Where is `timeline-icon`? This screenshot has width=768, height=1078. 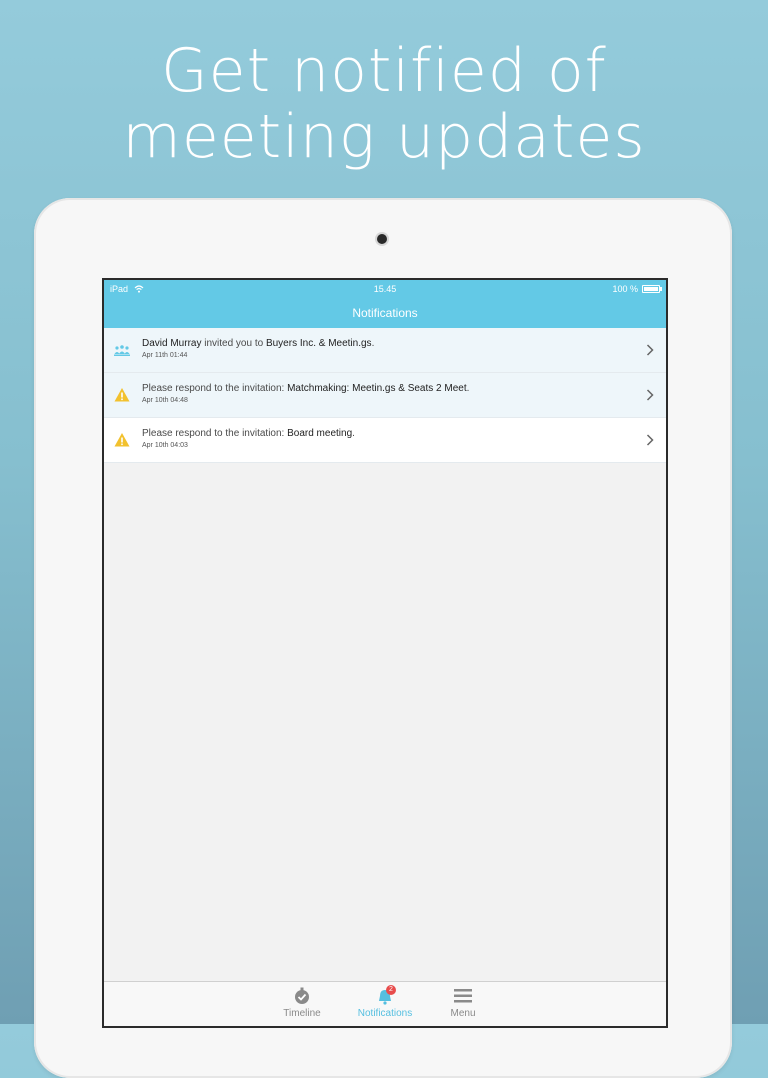 timeline-icon is located at coordinates (302, 995).